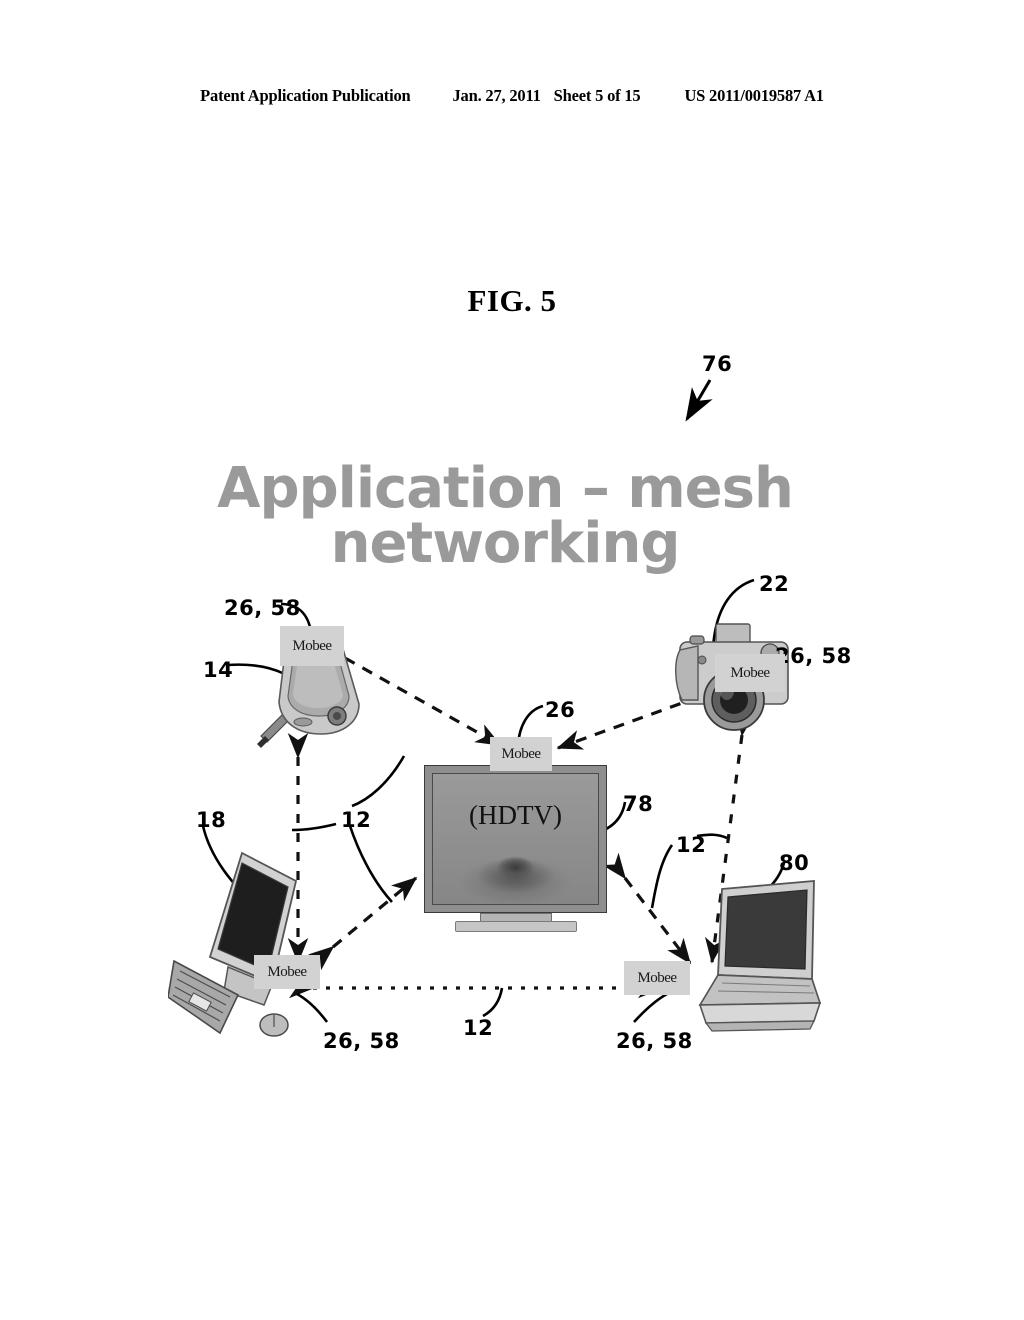 The height and width of the screenshot is (1320, 1024). I want to click on ref-link-right: 12, so click(691, 845).